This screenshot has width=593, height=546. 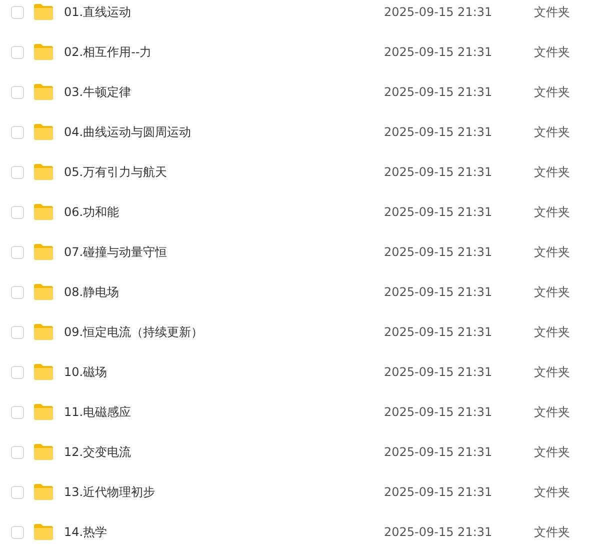 What do you see at coordinates (224, 12) in the screenshot?
I see `file-name: 01.直线运动` at bounding box center [224, 12].